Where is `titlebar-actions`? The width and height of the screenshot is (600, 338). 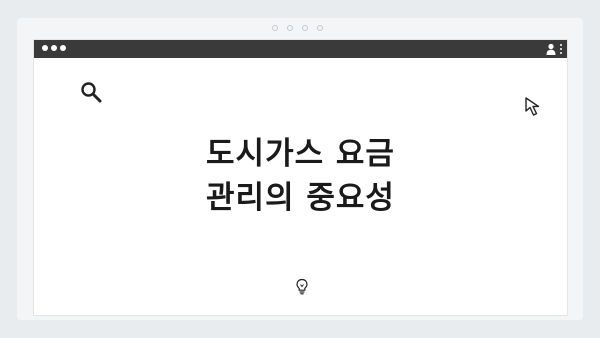 titlebar-actions is located at coordinates (554, 49).